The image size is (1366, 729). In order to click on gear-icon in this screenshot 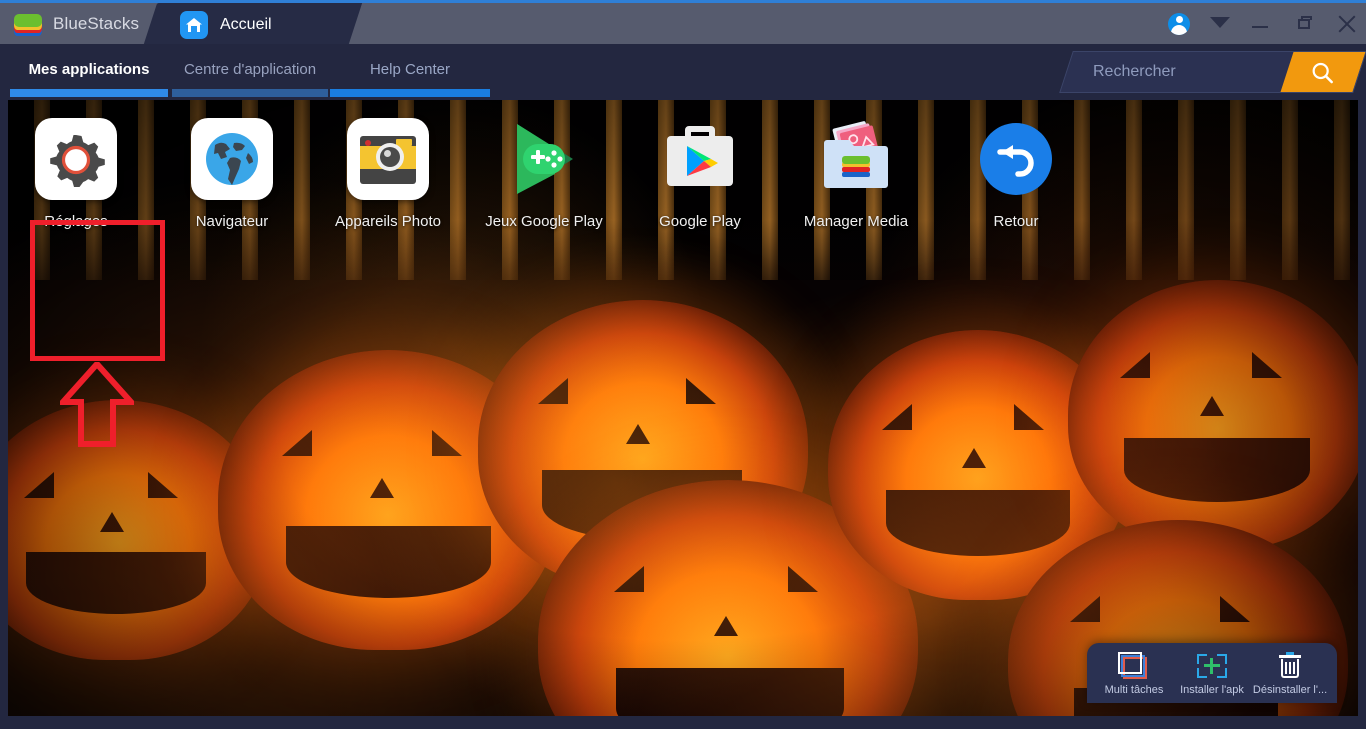, I will do `click(76, 159)`.